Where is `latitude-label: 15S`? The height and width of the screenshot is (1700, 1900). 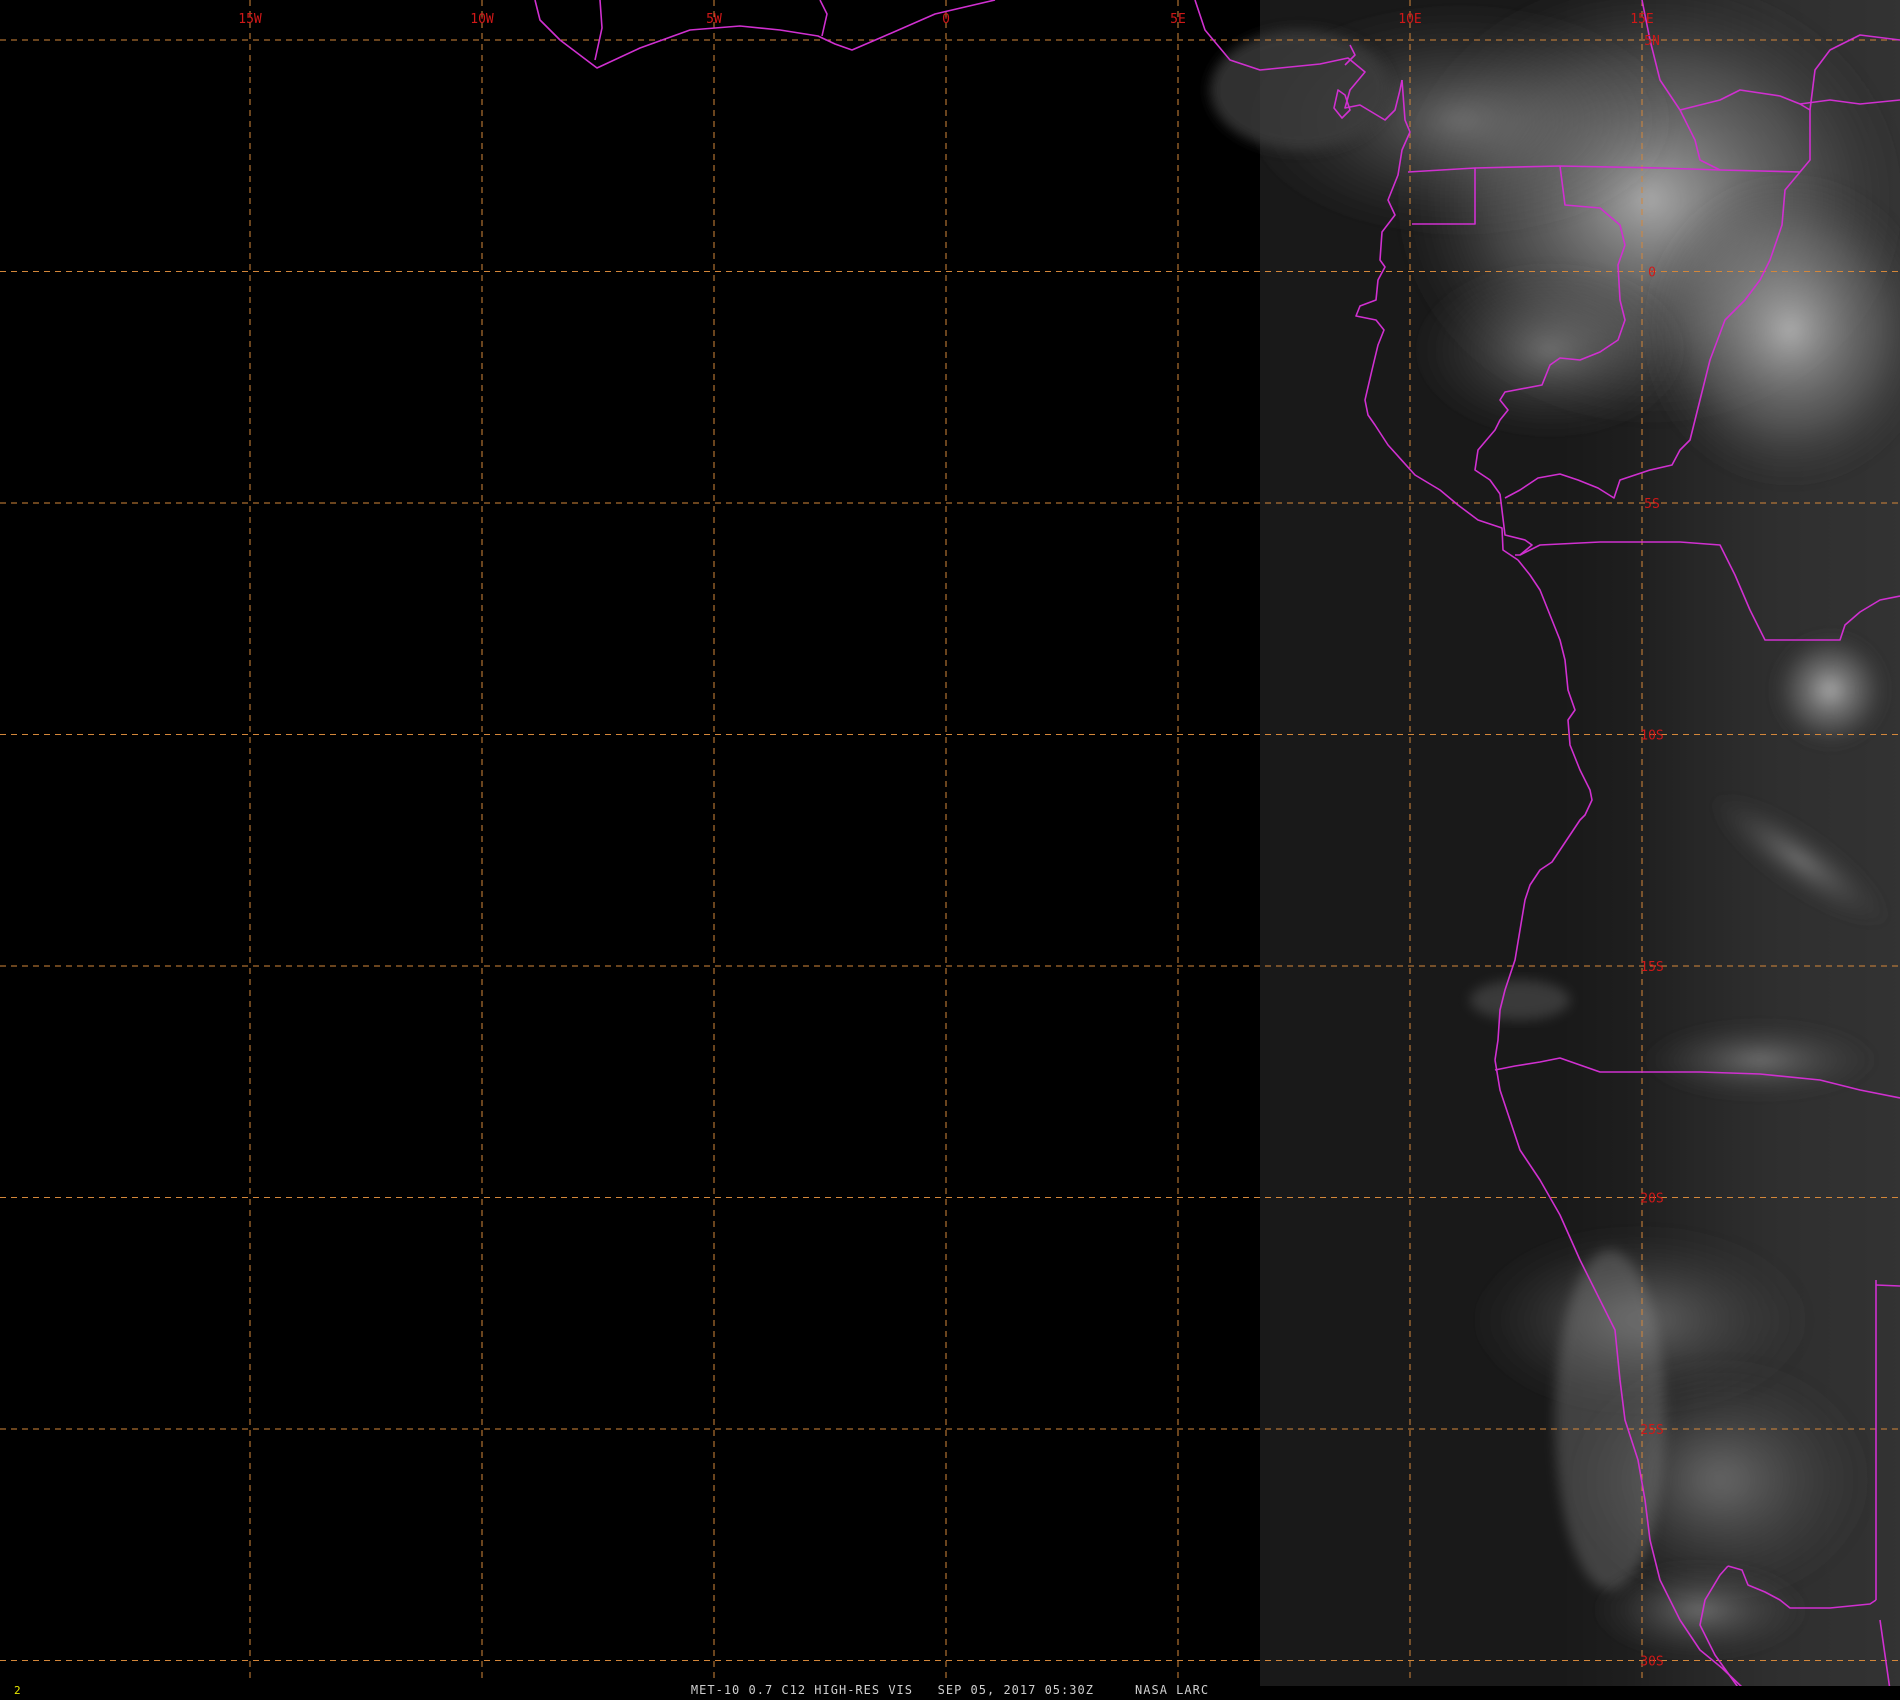
latitude-label: 15S is located at coordinates (1651, 967).